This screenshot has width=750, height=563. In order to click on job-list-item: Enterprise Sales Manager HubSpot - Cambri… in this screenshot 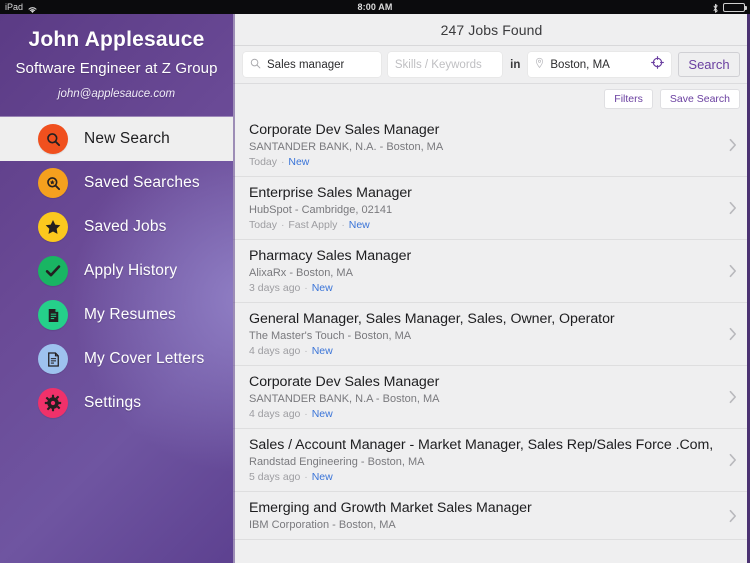, I will do `click(491, 208)`.